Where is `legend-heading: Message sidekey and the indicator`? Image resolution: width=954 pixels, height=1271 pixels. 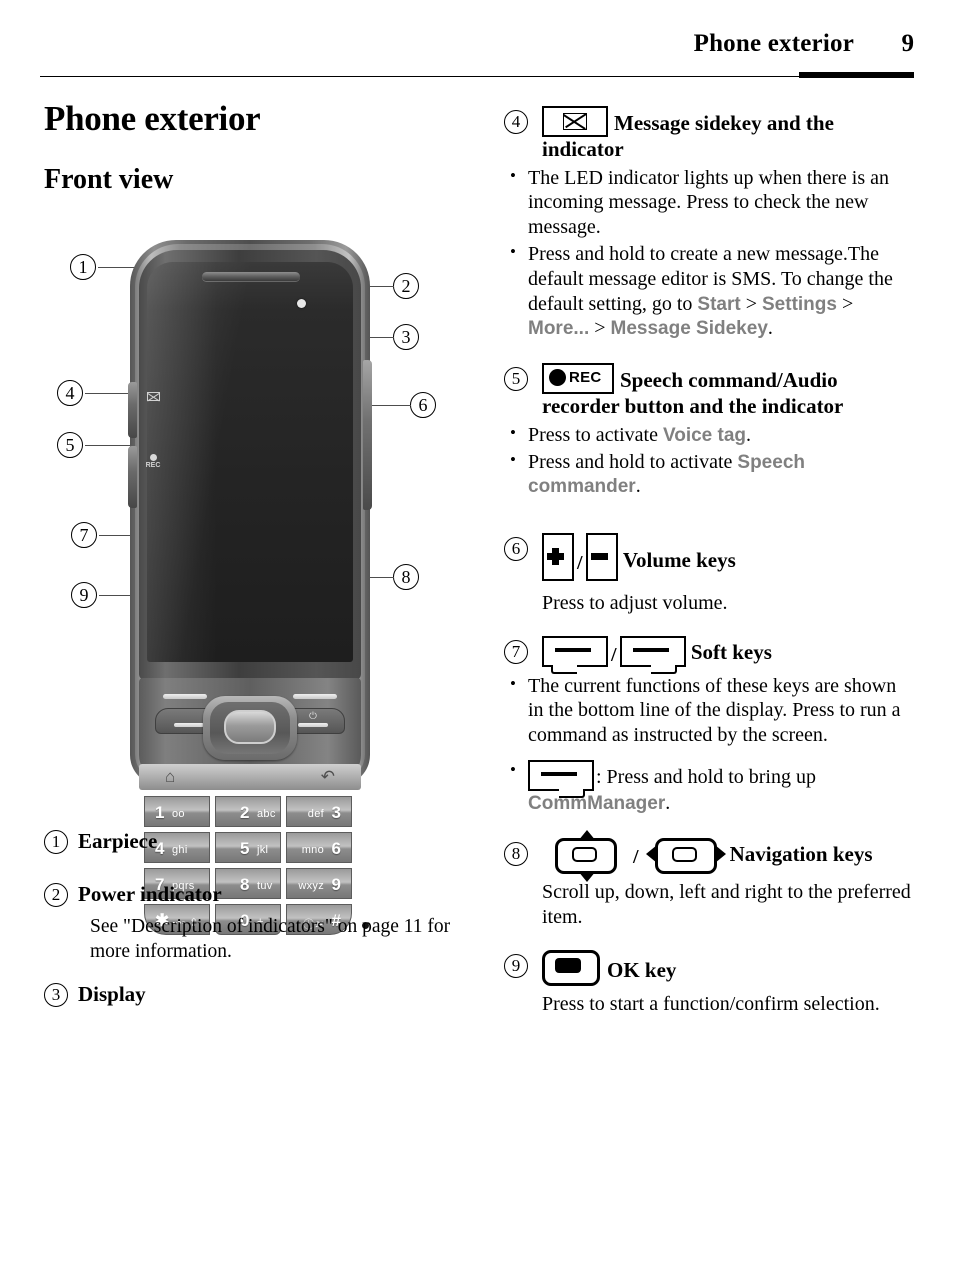
legend-heading: Message sidekey and the indicator is located at coordinates (729, 134).